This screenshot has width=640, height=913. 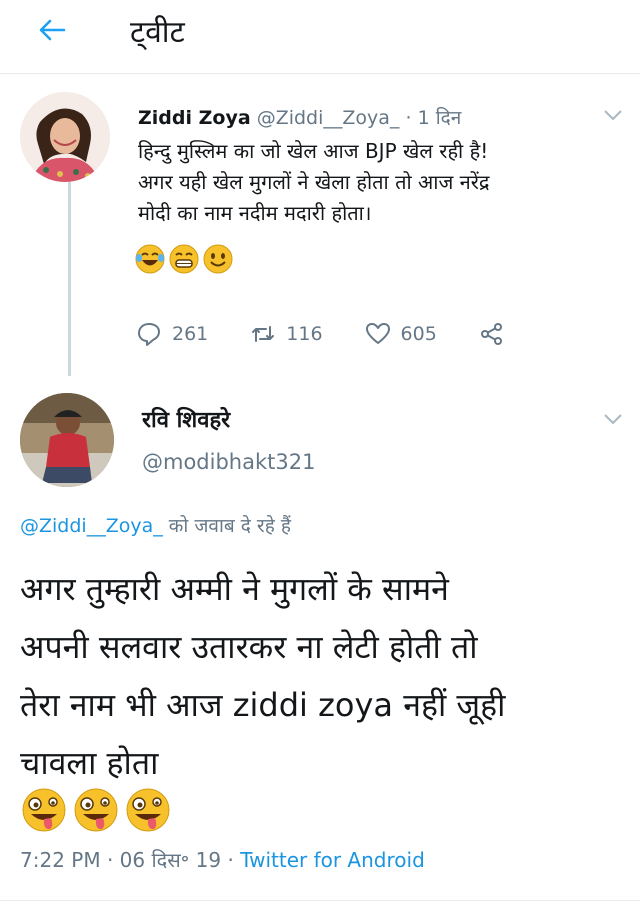 I want to click on author-name: Ziddi Zoya, so click(x=194, y=118).